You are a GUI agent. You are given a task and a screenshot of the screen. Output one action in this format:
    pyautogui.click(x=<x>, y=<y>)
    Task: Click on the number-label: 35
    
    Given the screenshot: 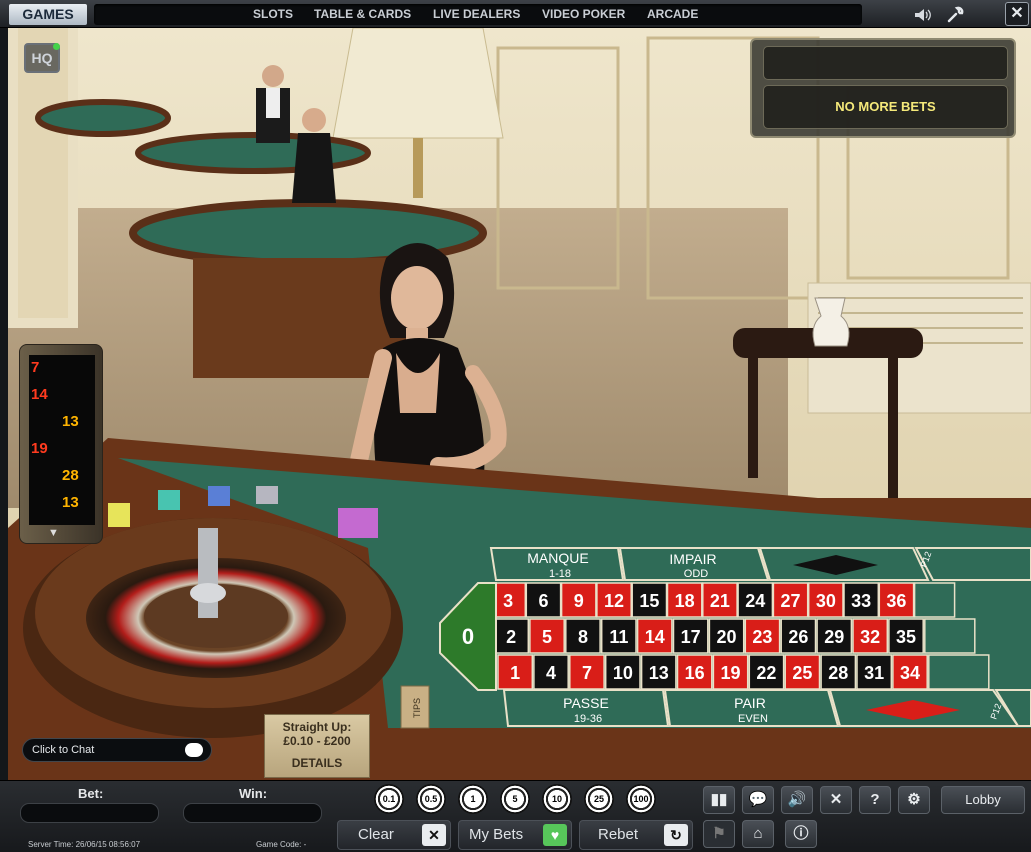 What is the action you would take?
    pyautogui.click(x=906, y=637)
    